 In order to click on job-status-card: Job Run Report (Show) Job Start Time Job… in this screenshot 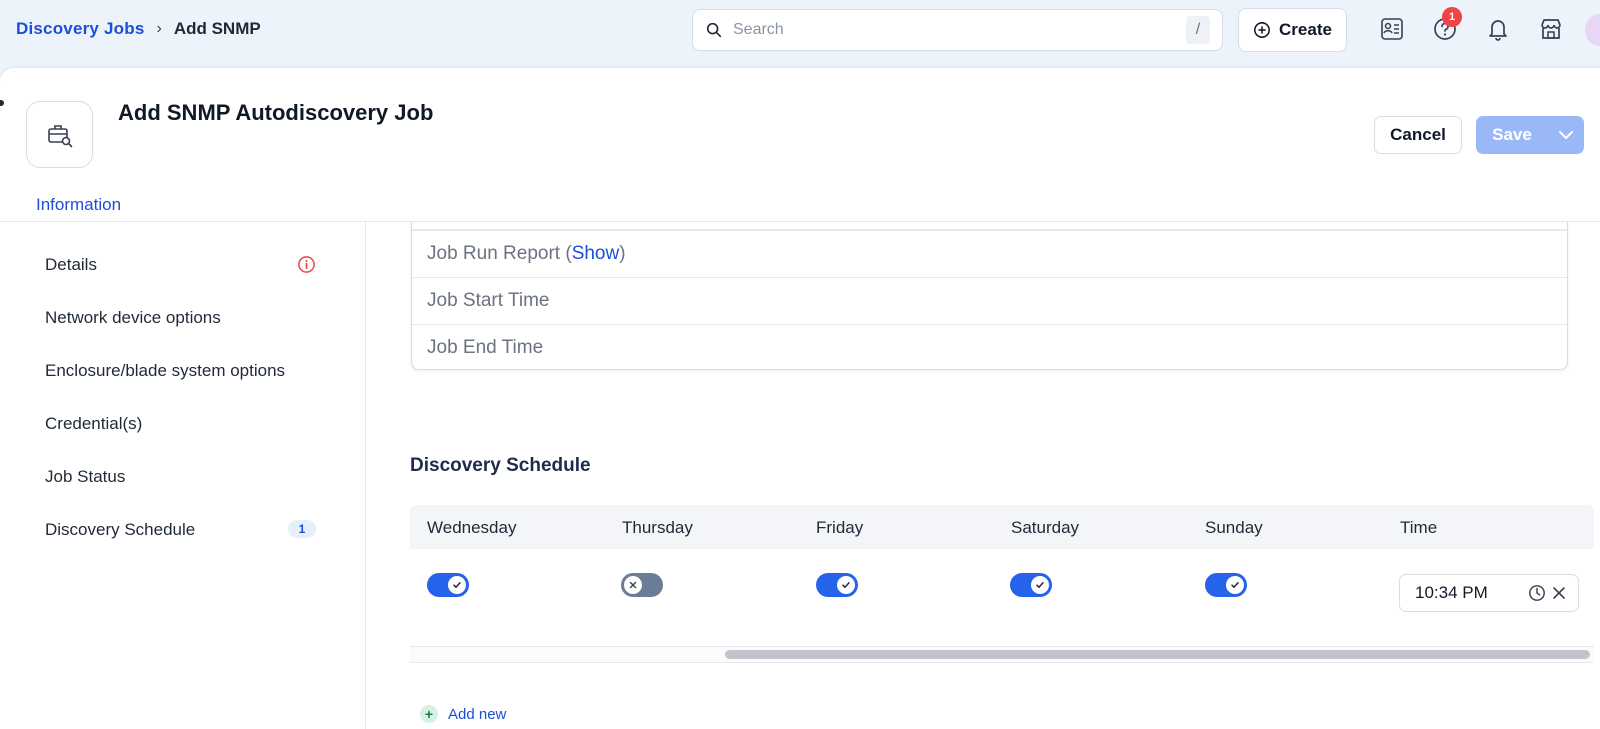, I will do `click(989, 296)`.